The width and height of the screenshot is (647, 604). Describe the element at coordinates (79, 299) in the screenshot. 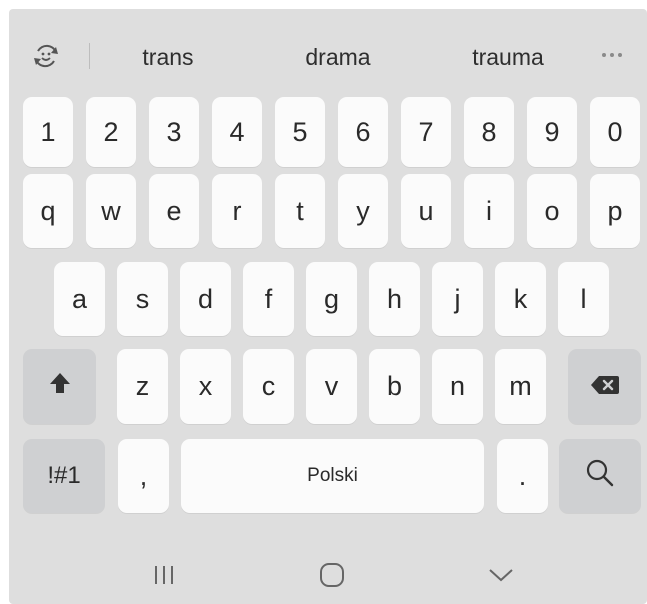

I see `key-a: a` at that location.